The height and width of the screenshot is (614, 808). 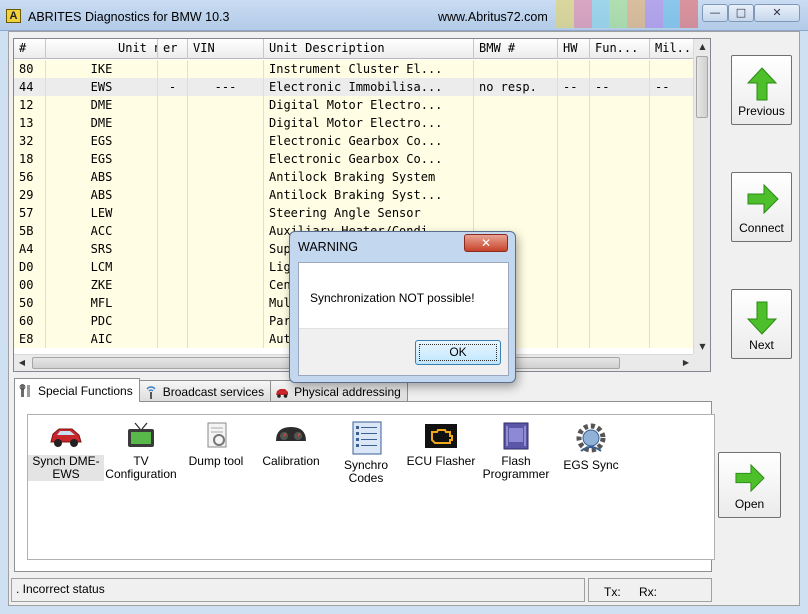 What do you see at coordinates (486, 243) in the screenshot?
I see `dialog-close-button: ✕` at bounding box center [486, 243].